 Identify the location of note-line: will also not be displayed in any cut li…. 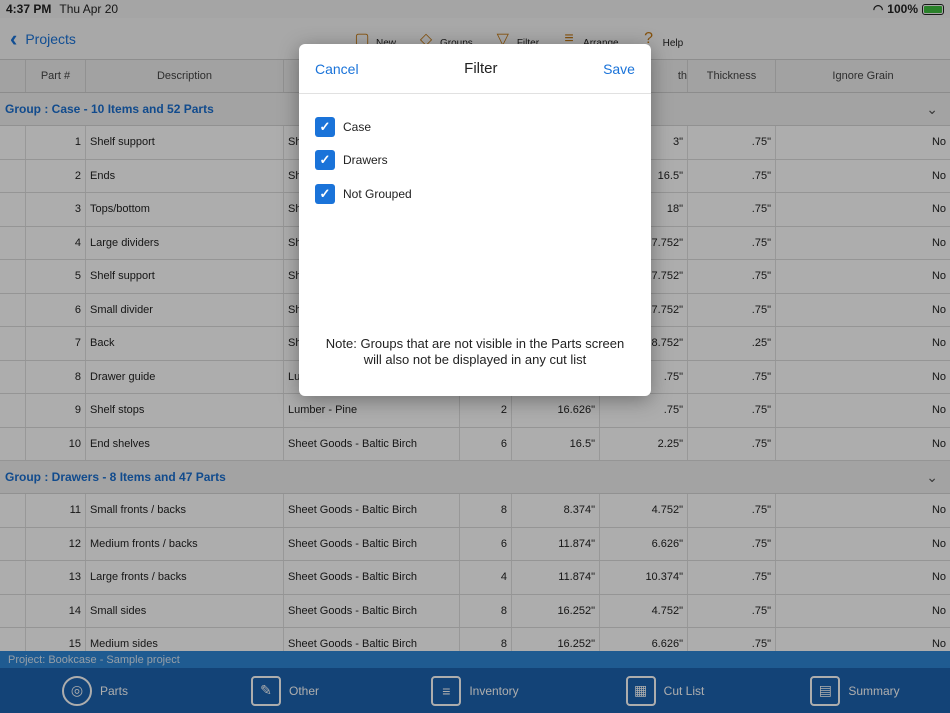
(475, 359).